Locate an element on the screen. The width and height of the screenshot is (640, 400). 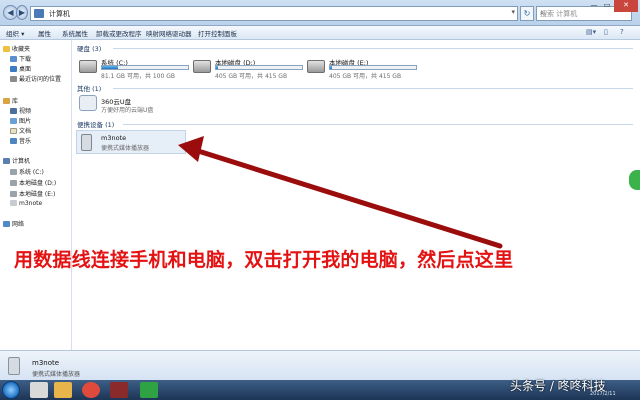
drive-c-item: 系统 (C:) 81.1 GB 可用，共 100 GB is located at coordinates (133, 69).